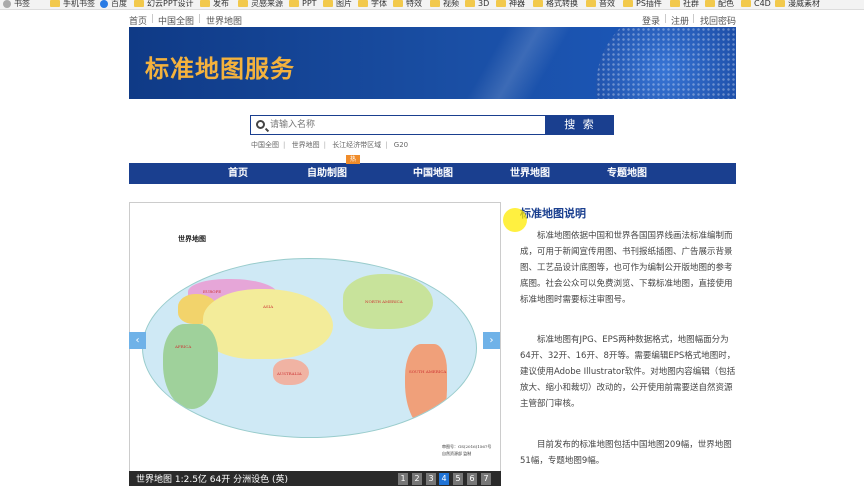  I want to click on bookmark-item: 社群, so click(684, 4).